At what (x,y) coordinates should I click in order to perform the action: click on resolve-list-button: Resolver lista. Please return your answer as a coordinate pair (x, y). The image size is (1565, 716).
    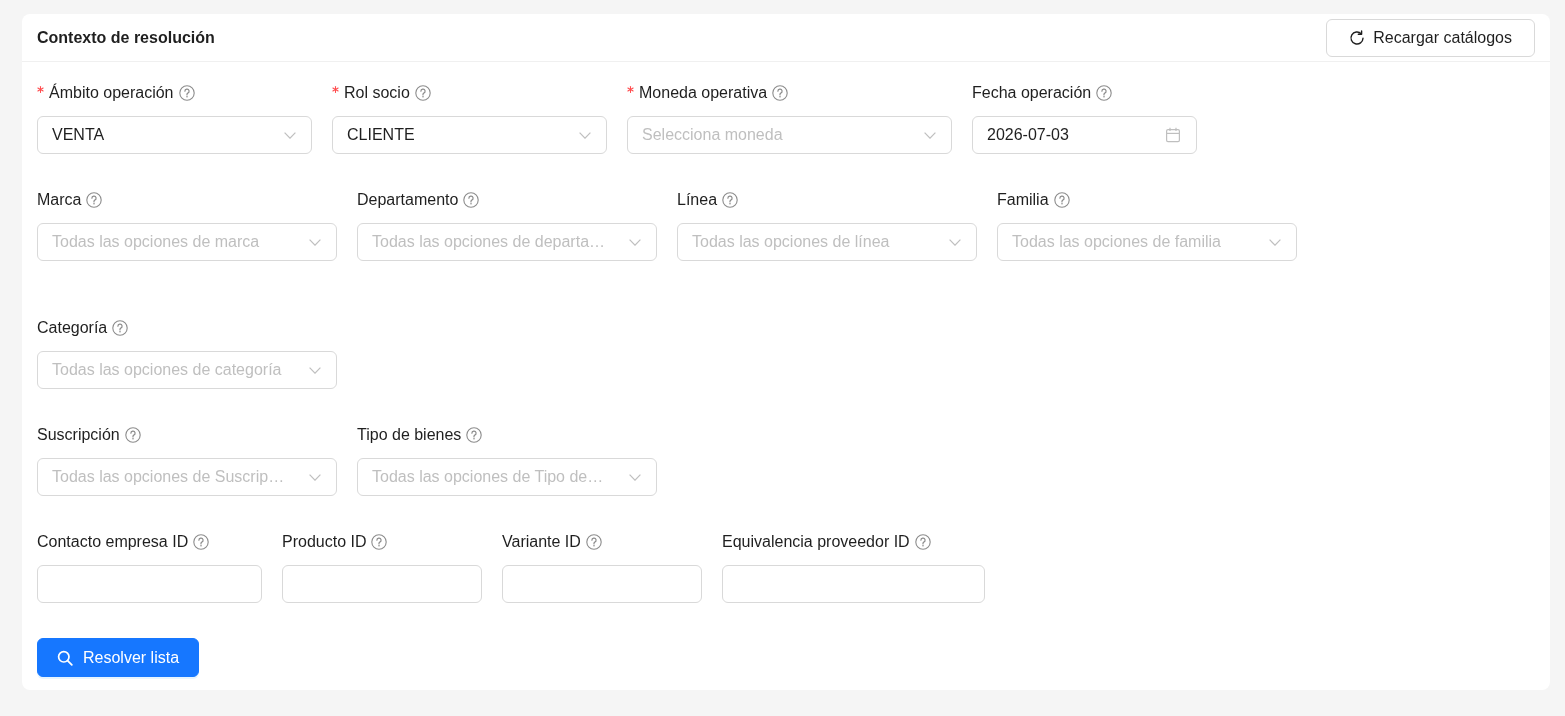
    Looking at the image, I should click on (118, 657).